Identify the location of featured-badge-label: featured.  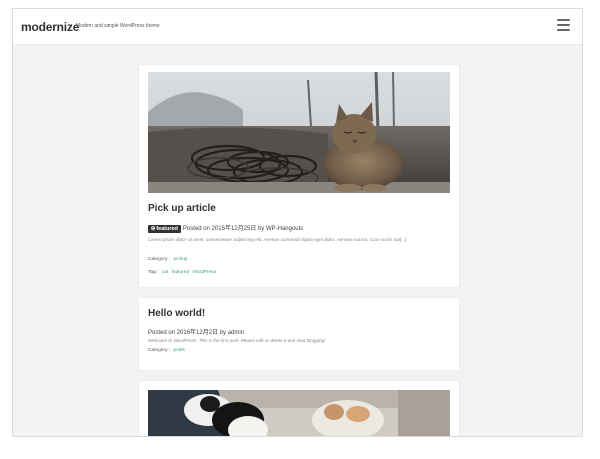
(167, 229).